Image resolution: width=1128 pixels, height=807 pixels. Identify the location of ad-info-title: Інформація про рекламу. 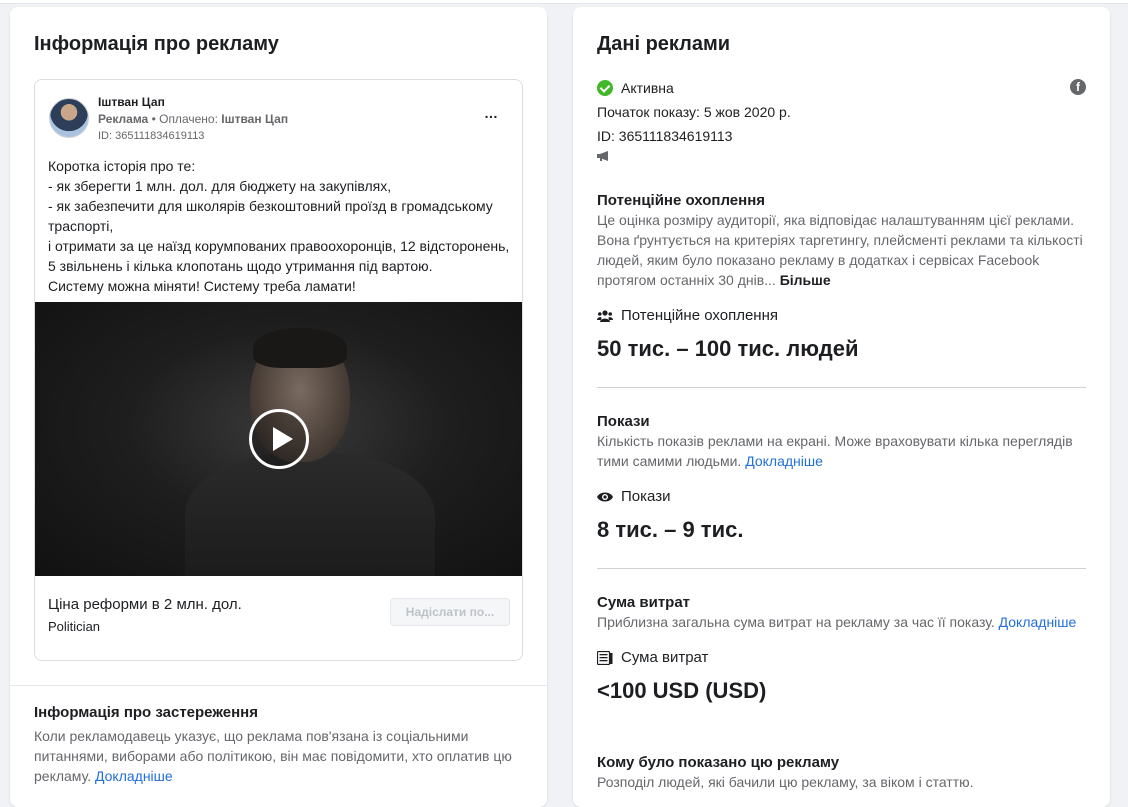
(156, 44).